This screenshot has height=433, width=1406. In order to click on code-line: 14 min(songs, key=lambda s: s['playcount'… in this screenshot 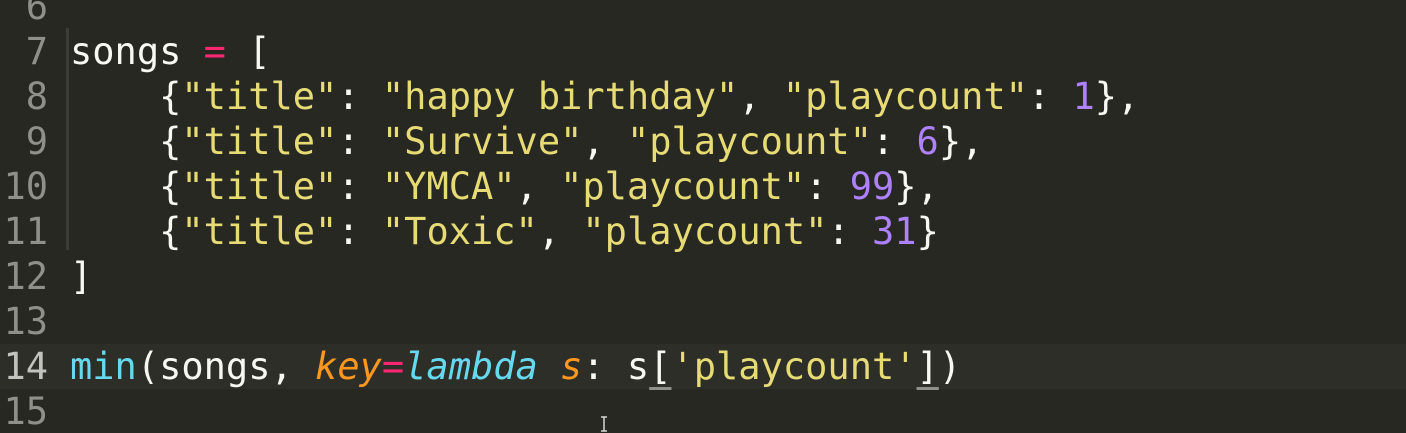, I will do `click(703, 366)`.